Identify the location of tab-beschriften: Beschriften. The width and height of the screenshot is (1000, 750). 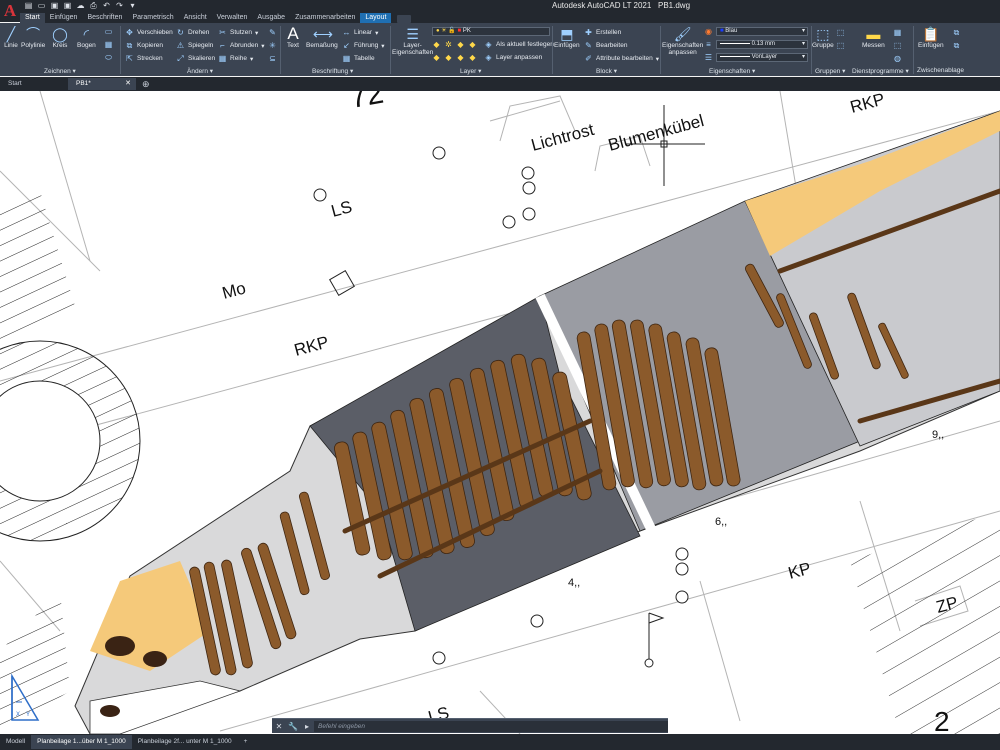
(104, 18).